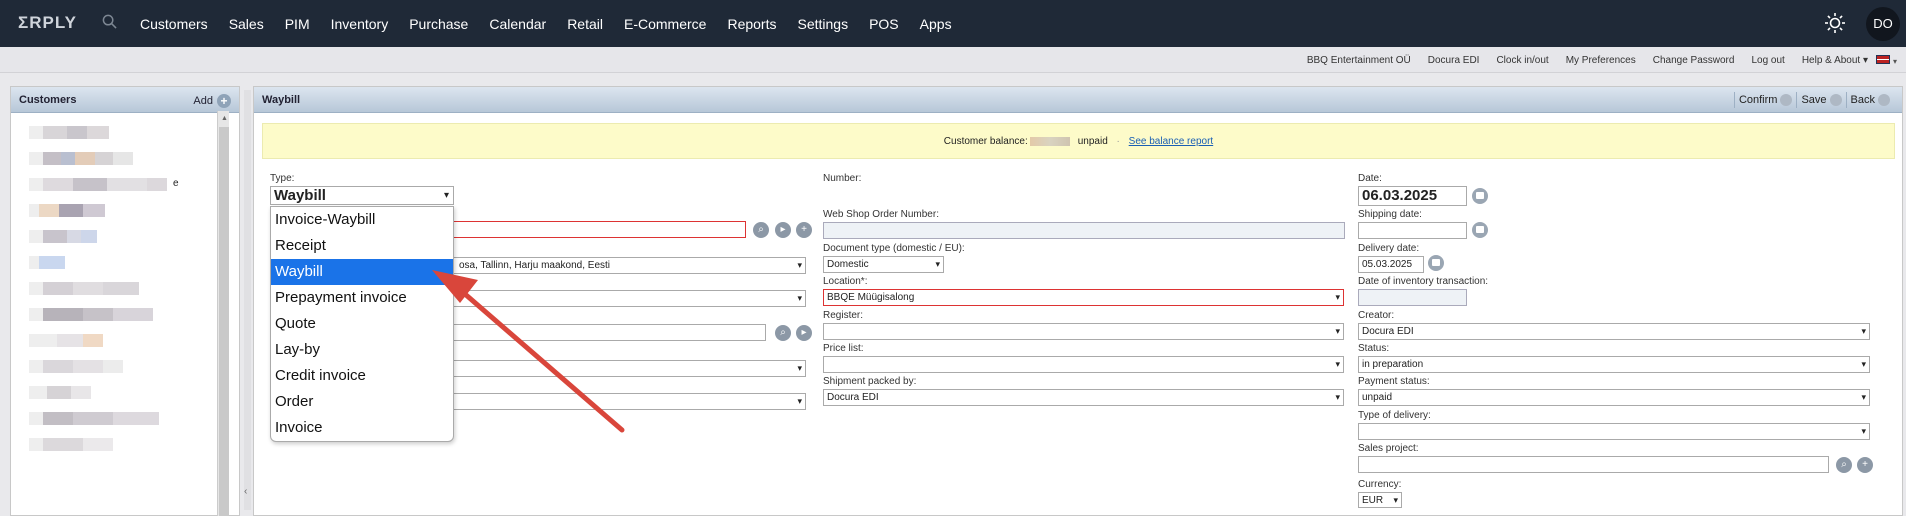  What do you see at coordinates (1049, 141) in the screenshot?
I see `balance-amount-blurred` at bounding box center [1049, 141].